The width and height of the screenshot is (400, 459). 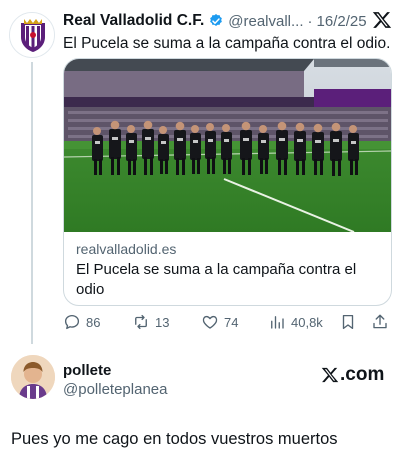 I want to click on repost-button: 13, so click(x=150, y=322).